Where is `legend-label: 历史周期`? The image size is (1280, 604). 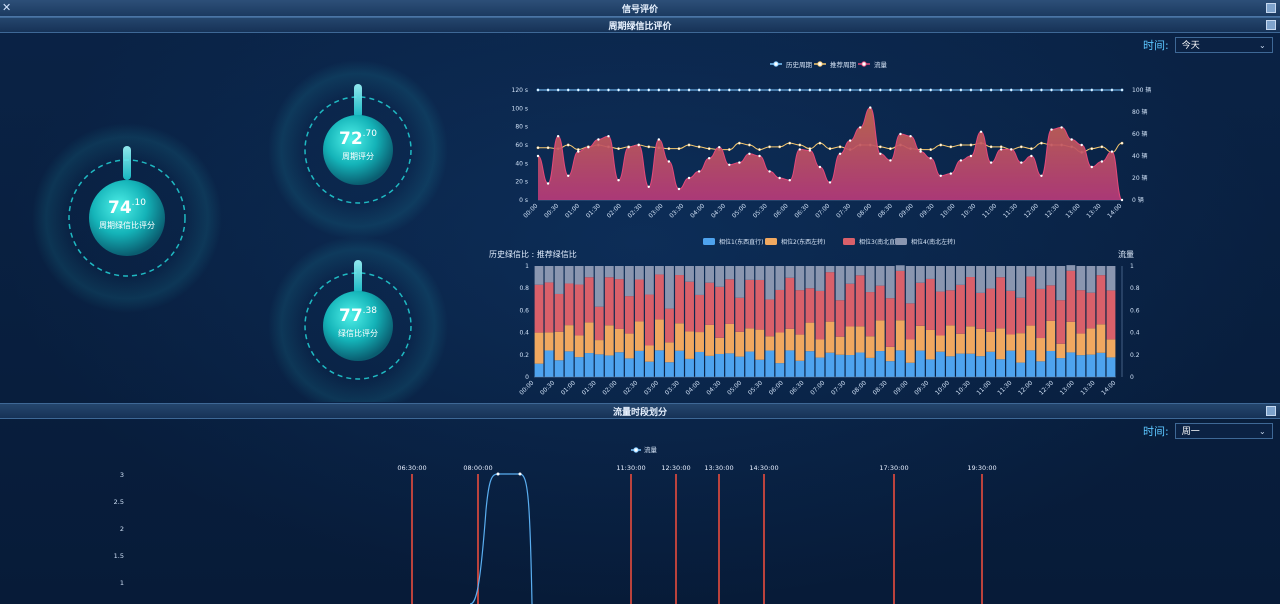
legend-label: 历史周期 is located at coordinates (799, 64).